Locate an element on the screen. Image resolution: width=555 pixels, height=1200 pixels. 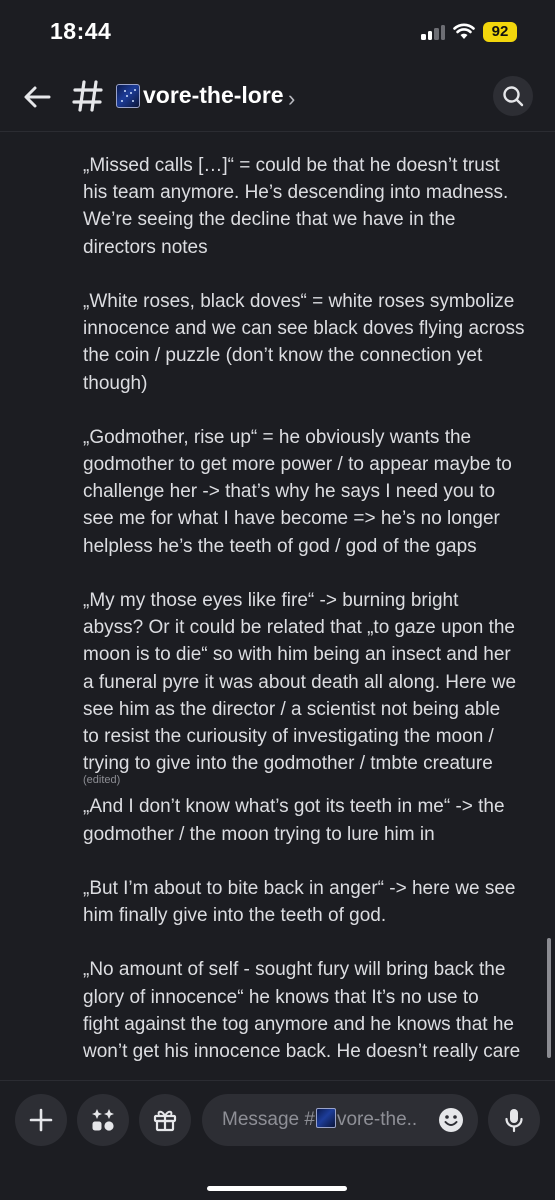
add-attachment-button is located at coordinates (41, 1120).